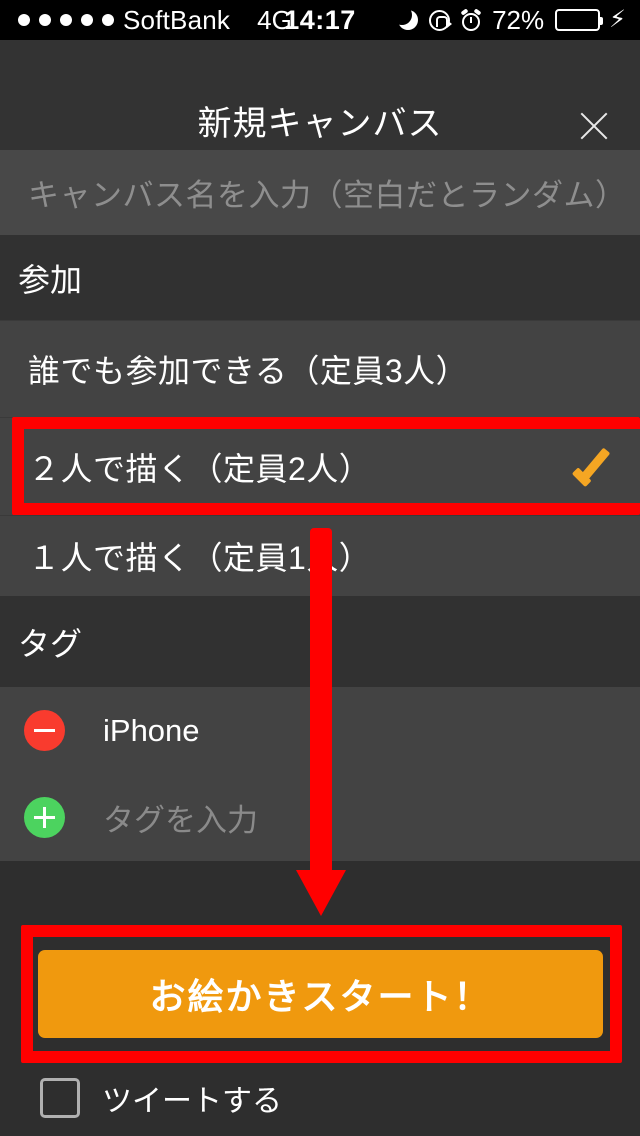 The height and width of the screenshot is (1136, 640). I want to click on battery-percent: 72%, so click(518, 19).